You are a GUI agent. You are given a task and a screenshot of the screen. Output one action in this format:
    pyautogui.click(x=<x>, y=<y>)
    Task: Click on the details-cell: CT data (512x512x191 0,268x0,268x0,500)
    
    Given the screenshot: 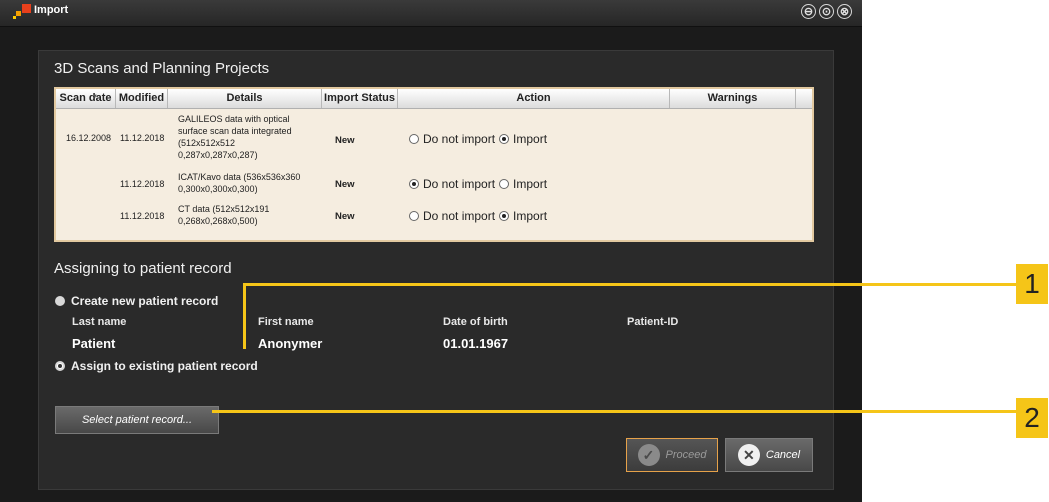 What is the action you would take?
    pyautogui.click(x=224, y=215)
    